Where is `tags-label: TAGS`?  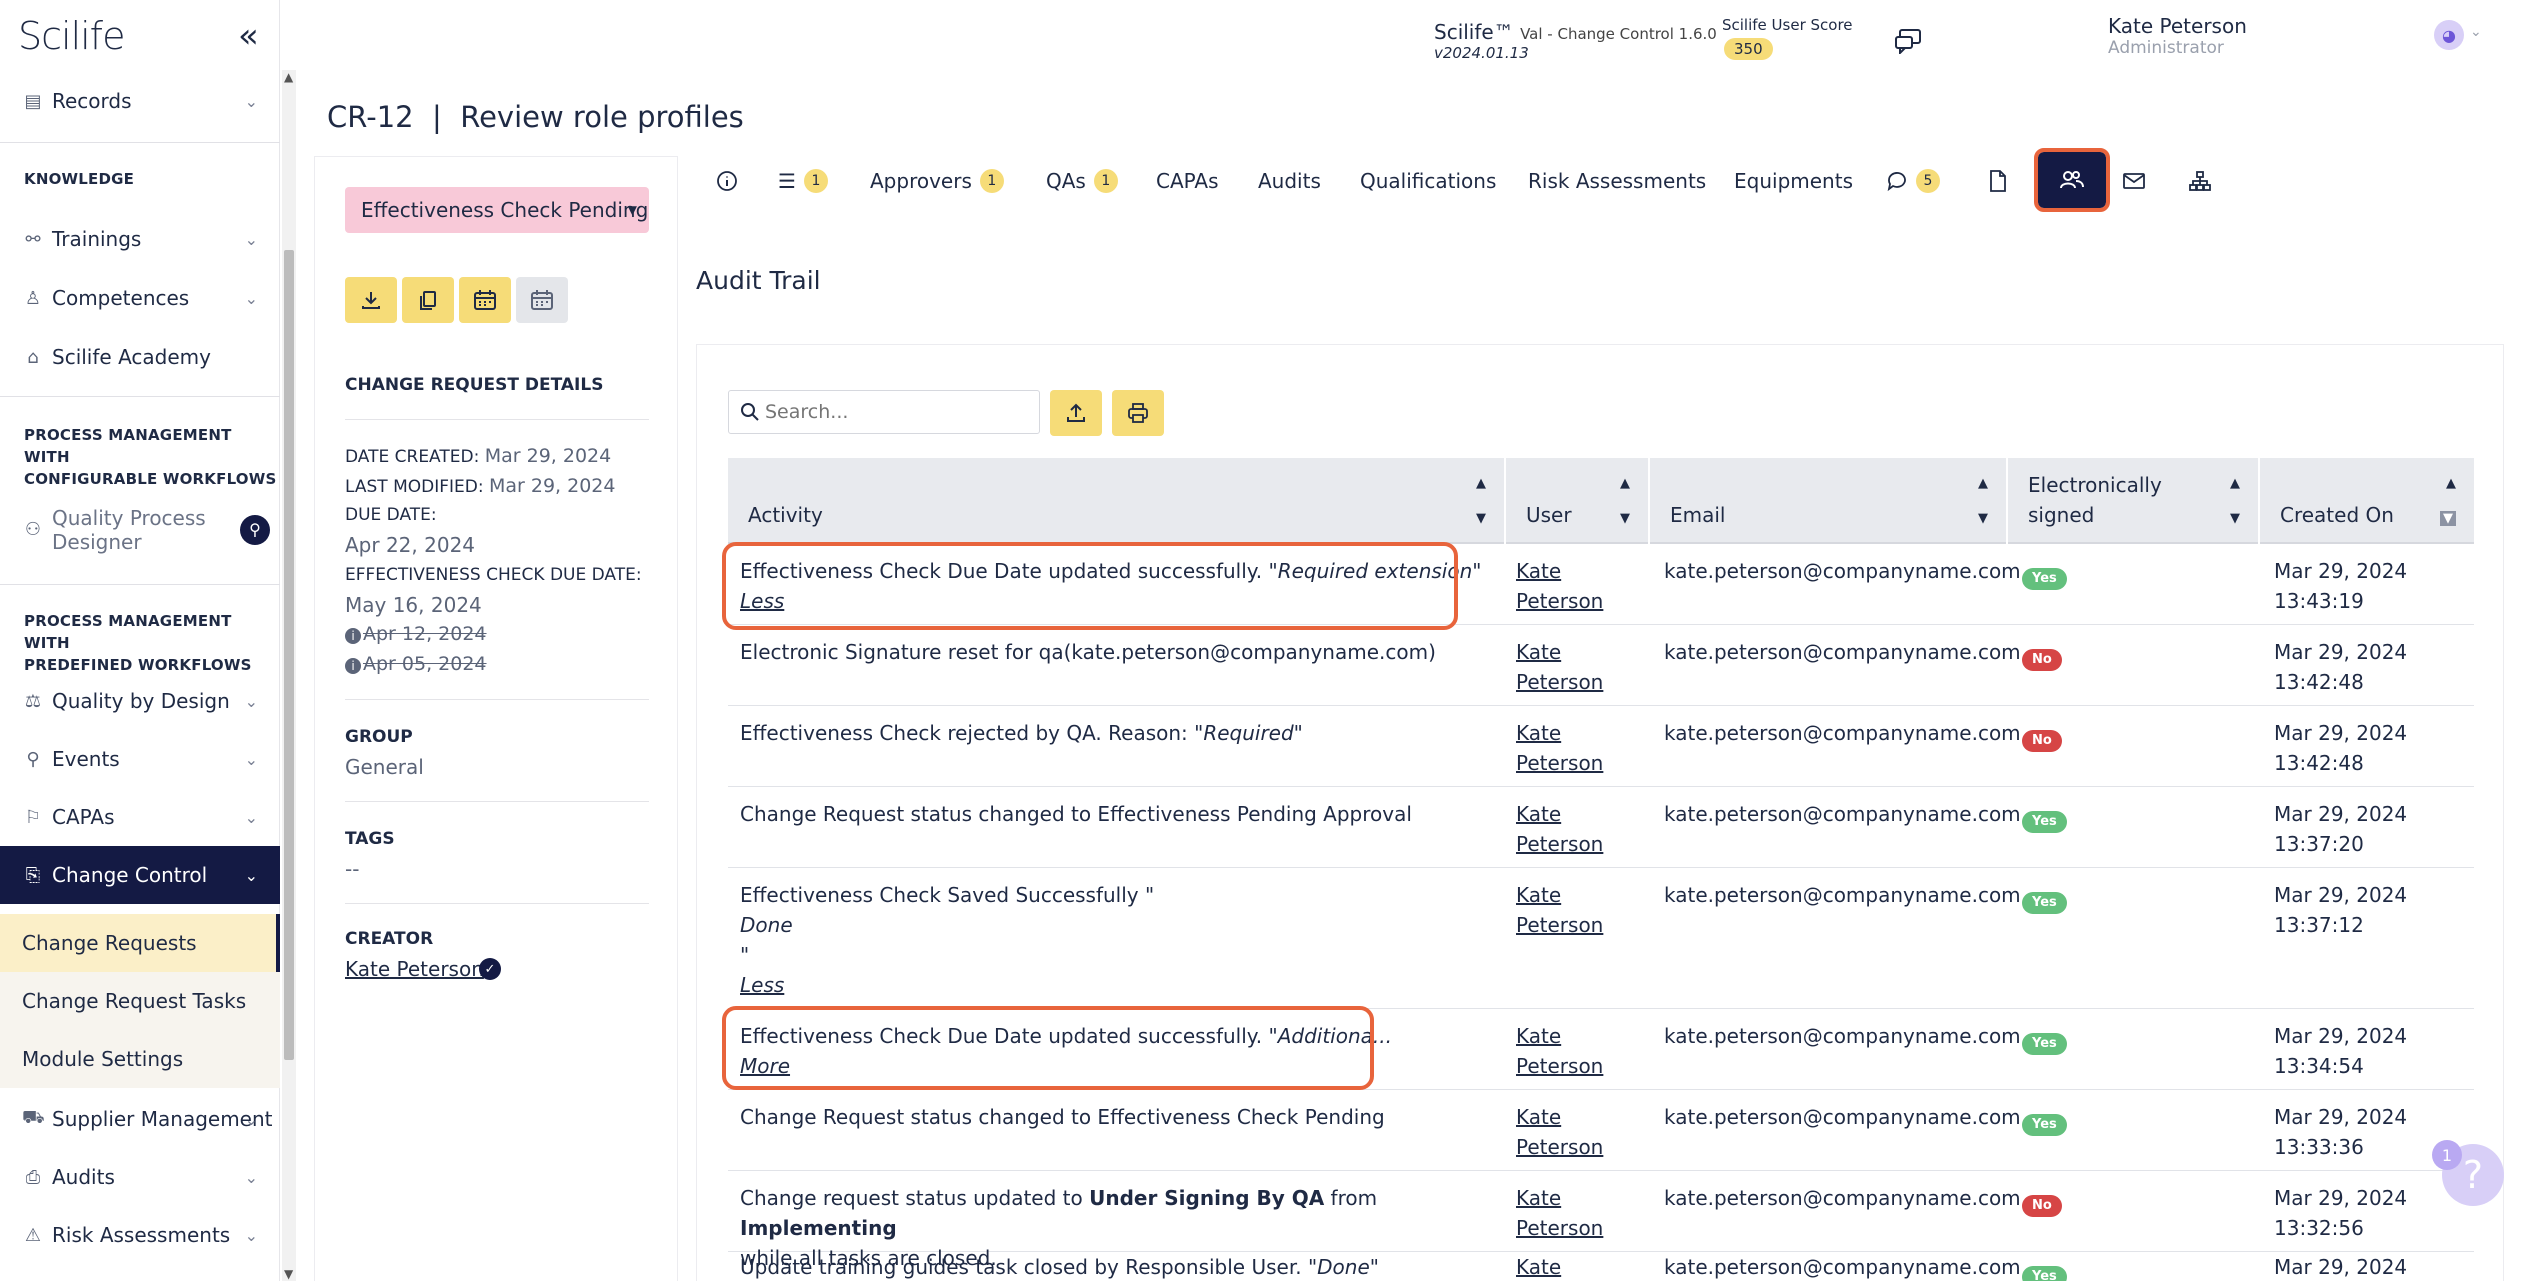 tags-label: TAGS is located at coordinates (370, 839).